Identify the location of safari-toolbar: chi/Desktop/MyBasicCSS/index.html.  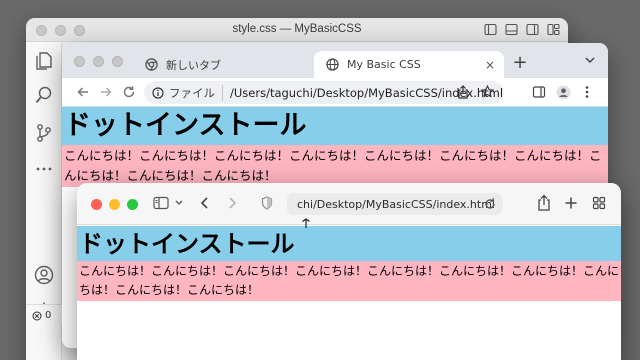
(349, 204).